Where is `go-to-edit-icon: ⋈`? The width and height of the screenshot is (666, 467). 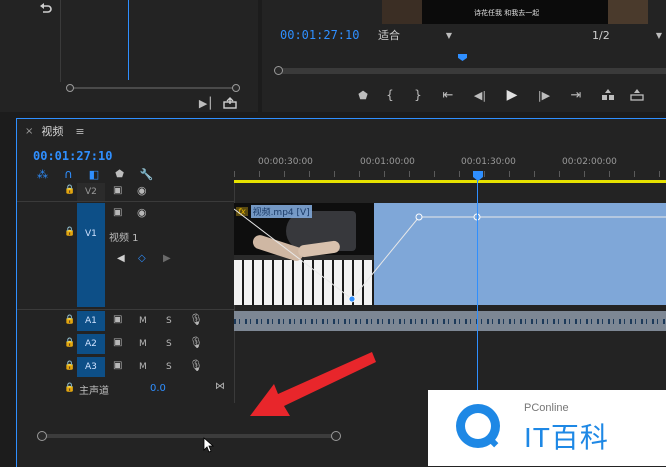
go-to-edit-icon: ⋈ is located at coordinates (220, 386).